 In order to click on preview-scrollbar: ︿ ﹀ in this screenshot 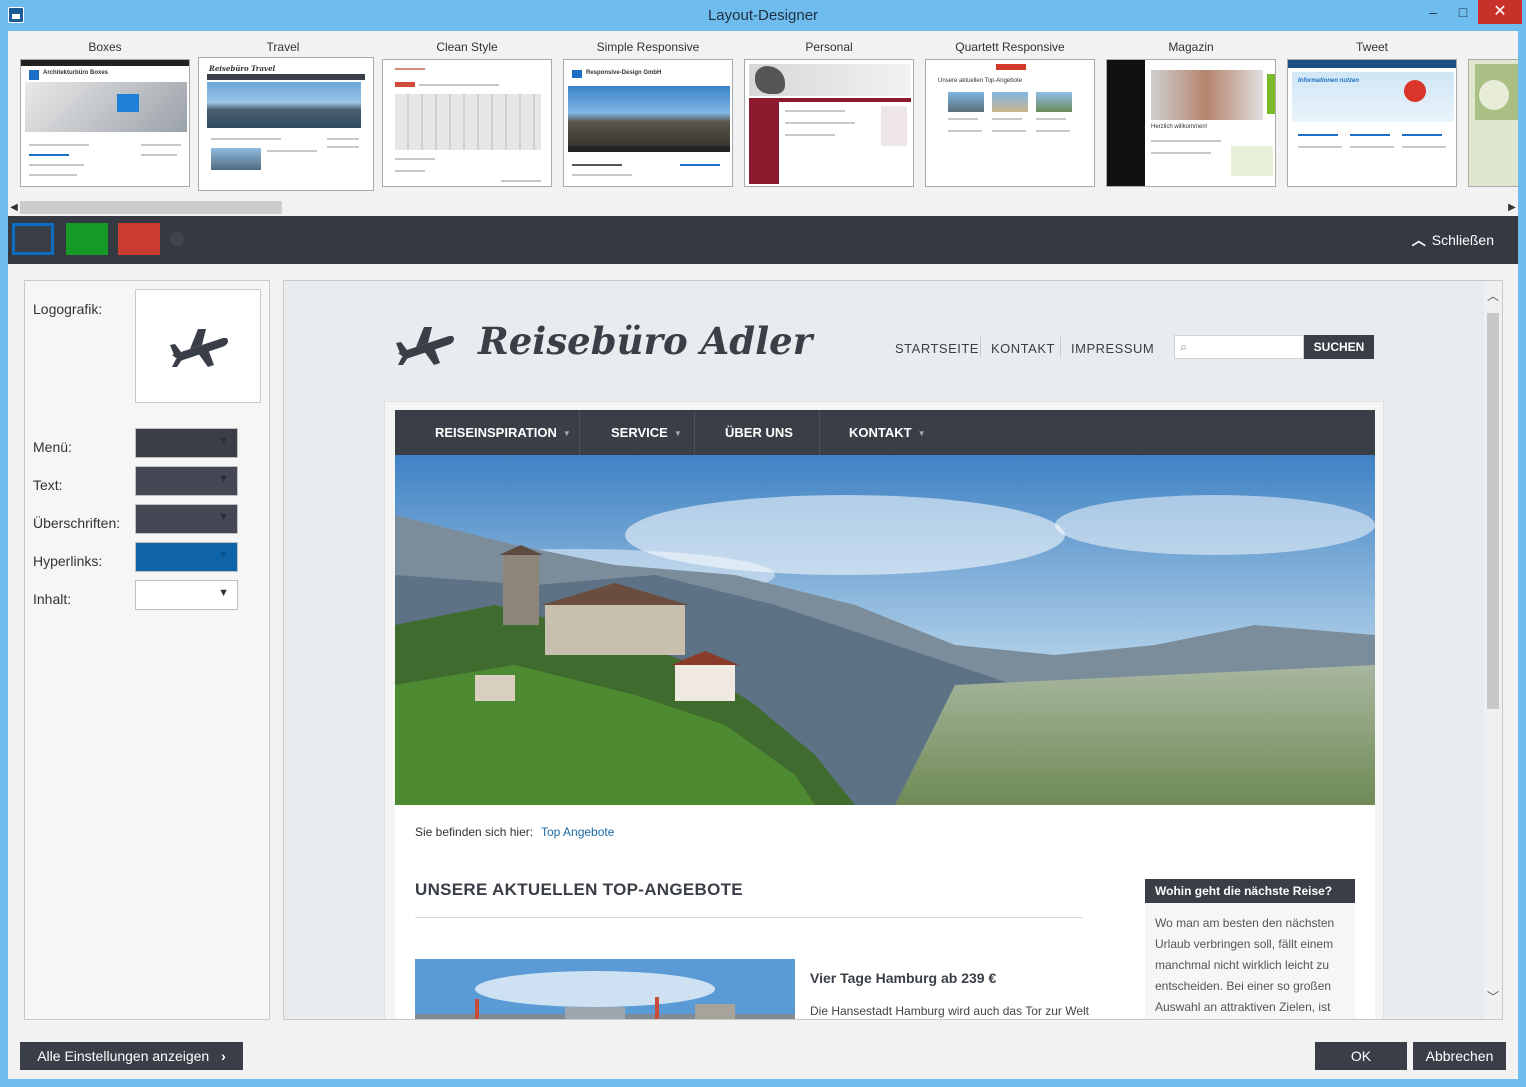, I will do `click(1493, 650)`.